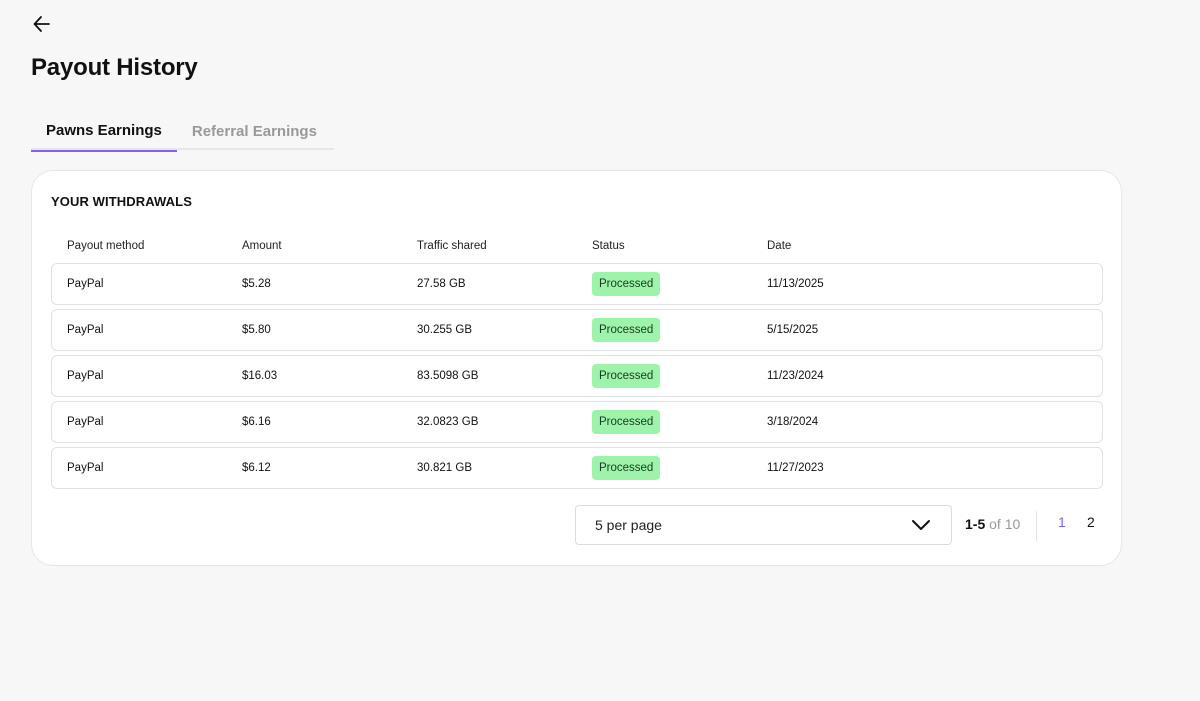 The height and width of the screenshot is (701, 1200). What do you see at coordinates (793, 422) in the screenshot?
I see `date-cell: 3/18/2024` at bounding box center [793, 422].